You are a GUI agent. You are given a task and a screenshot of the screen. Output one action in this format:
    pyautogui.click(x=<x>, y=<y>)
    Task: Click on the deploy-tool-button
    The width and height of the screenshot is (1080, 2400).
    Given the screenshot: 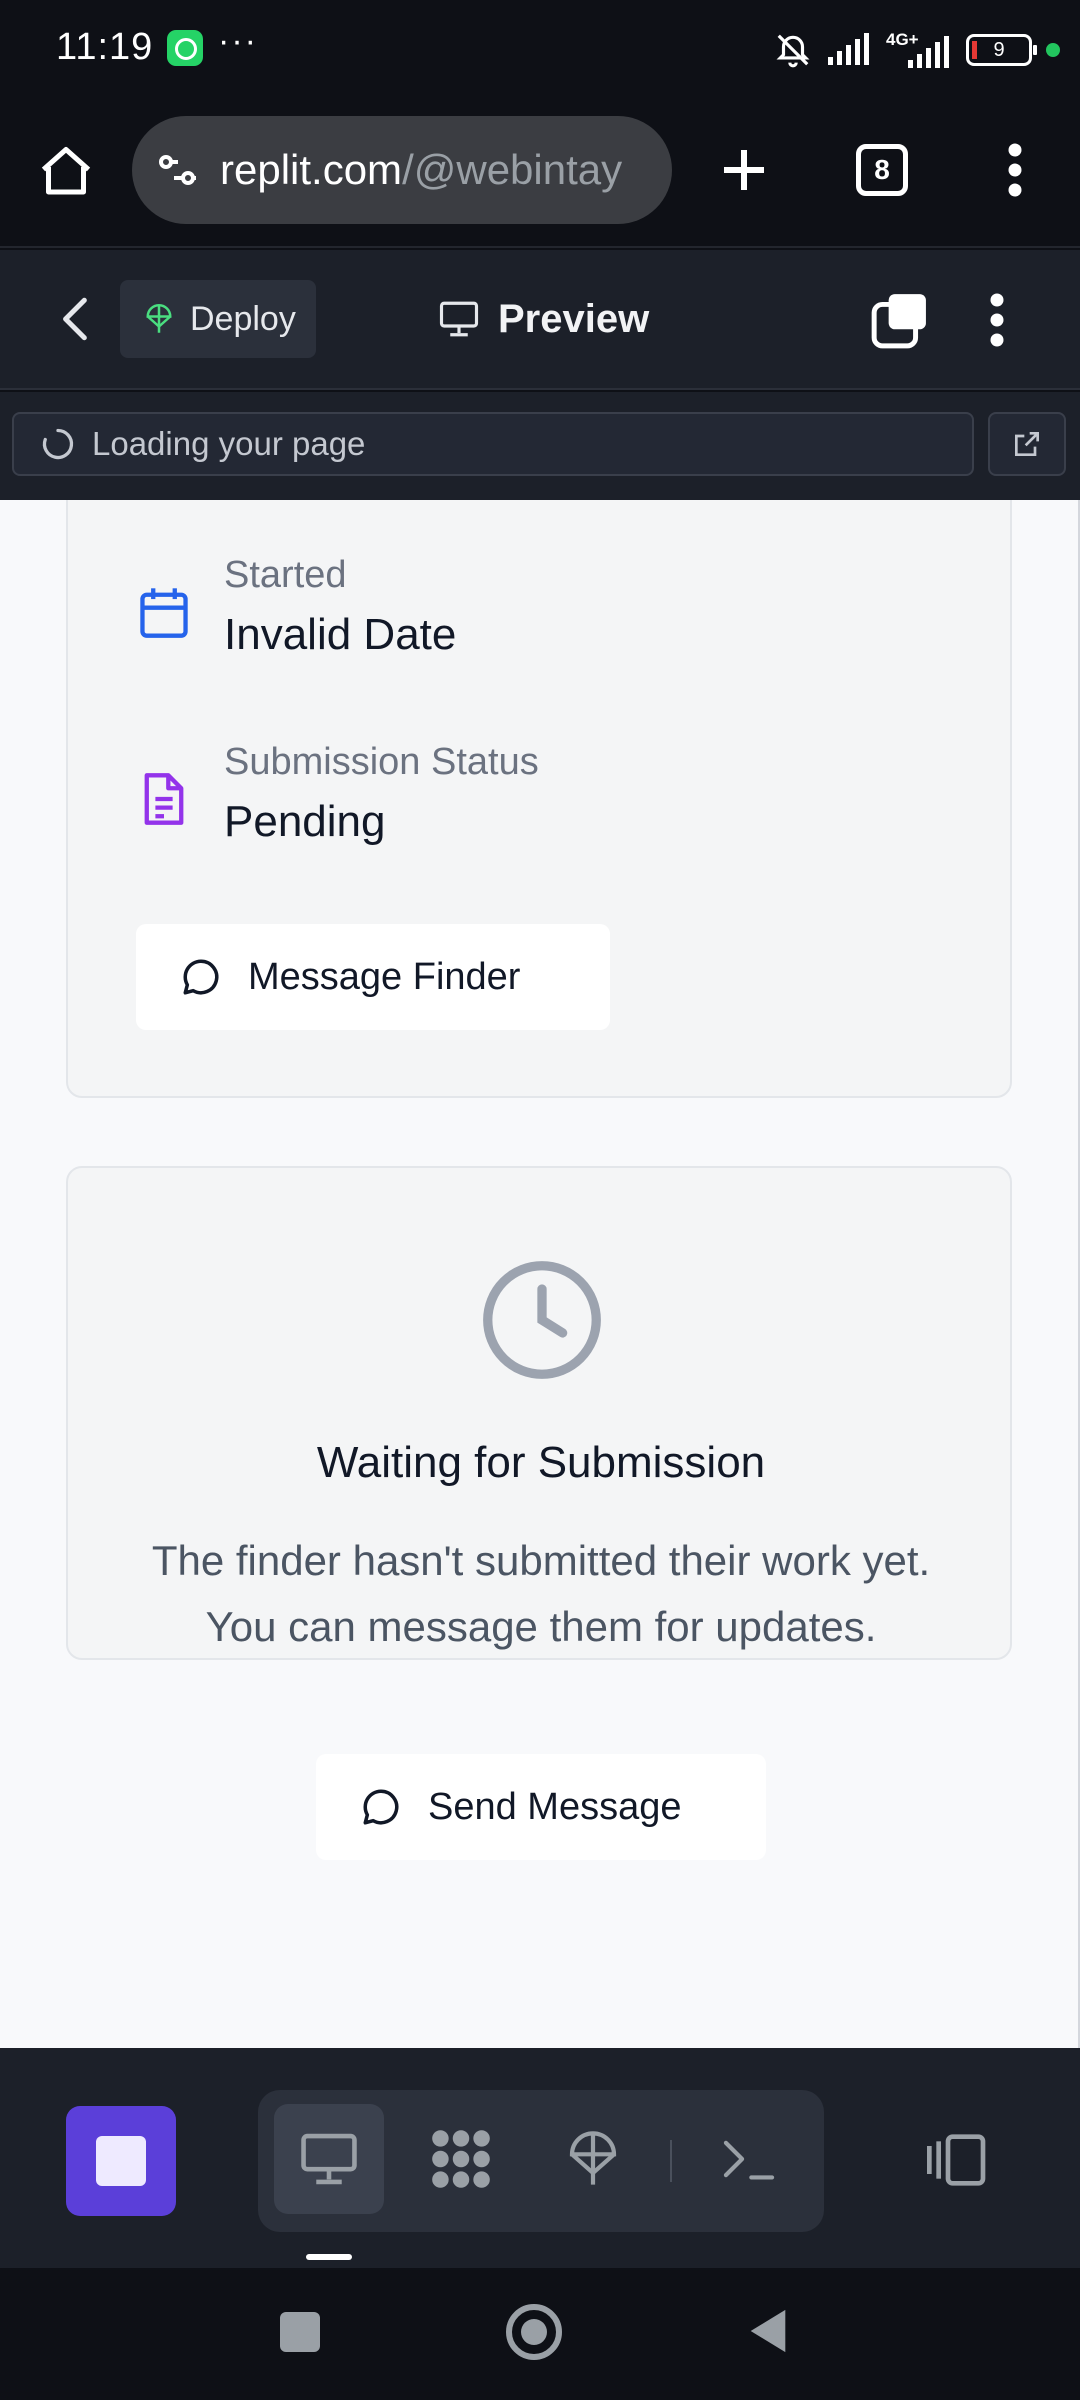 What is the action you would take?
    pyautogui.click(x=593, y=2159)
    